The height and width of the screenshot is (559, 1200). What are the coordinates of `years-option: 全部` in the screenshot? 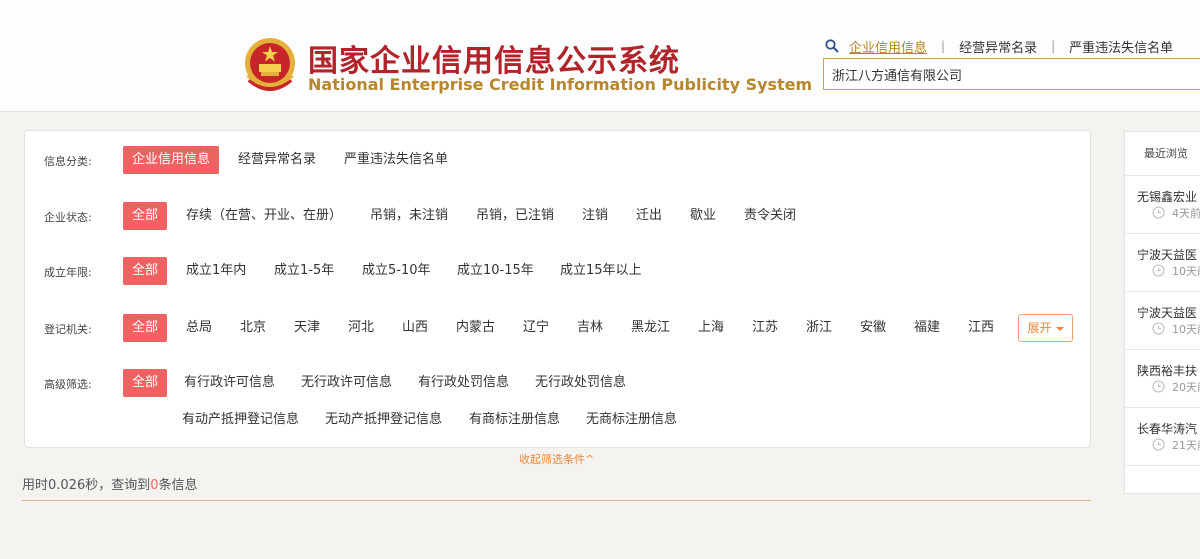 It's located at (145, 271).